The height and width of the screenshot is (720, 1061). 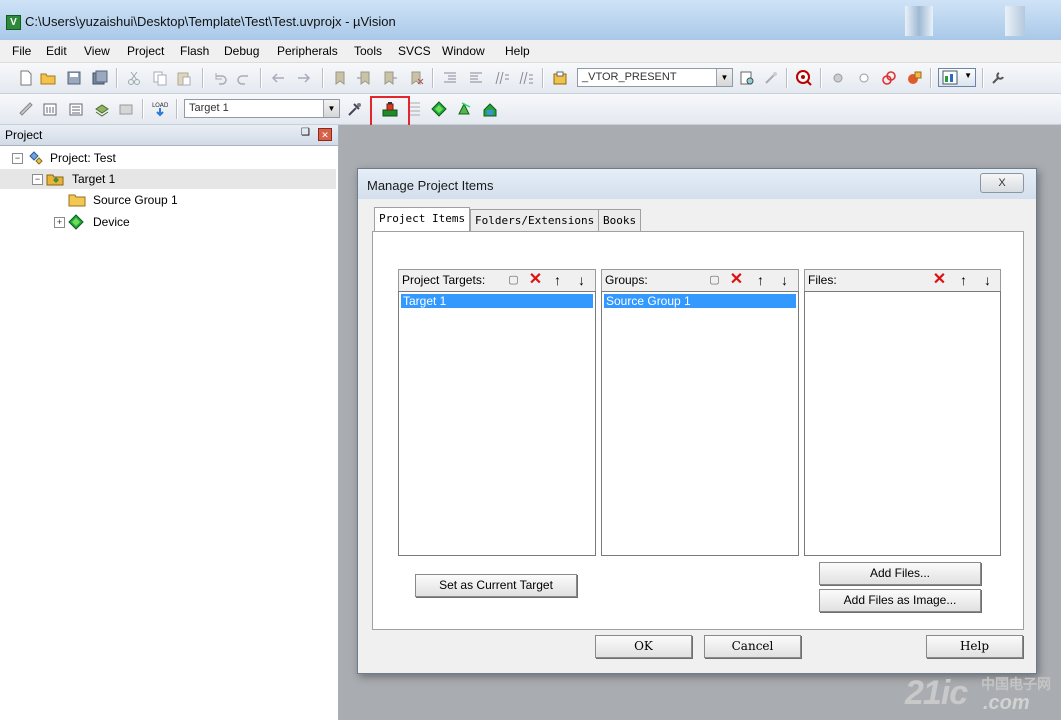 What do you see at coordinates (368, 51) in the screenshot?
I see `menu-tools: Tools` at bounding box center [368, 51].